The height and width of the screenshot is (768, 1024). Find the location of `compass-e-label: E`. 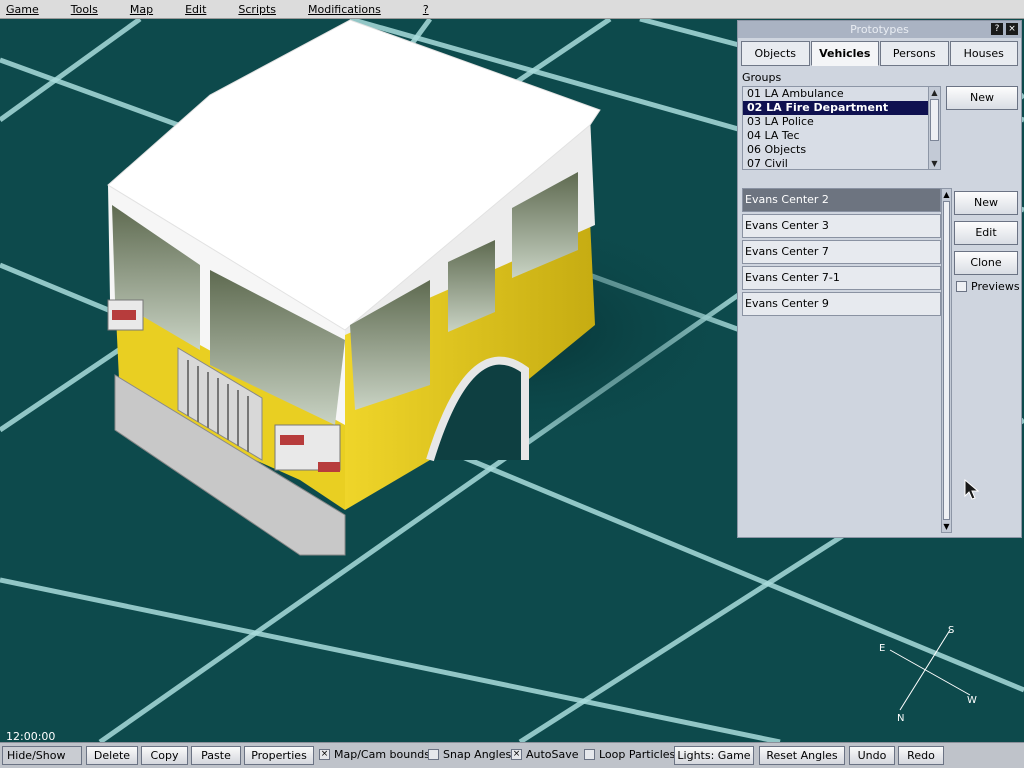

compass-e-label: E is located at coordinates (882, 648).